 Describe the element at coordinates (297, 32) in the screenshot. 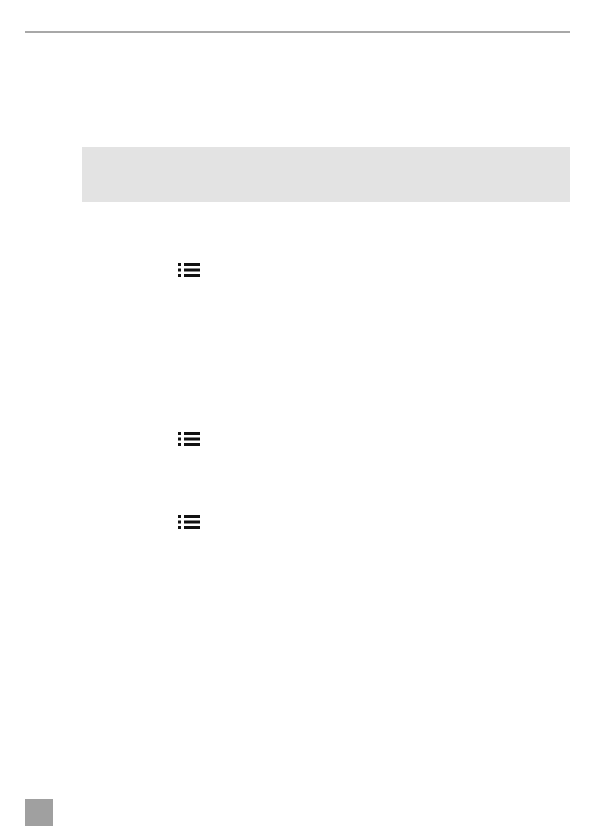

I see `header-rule` at that location.